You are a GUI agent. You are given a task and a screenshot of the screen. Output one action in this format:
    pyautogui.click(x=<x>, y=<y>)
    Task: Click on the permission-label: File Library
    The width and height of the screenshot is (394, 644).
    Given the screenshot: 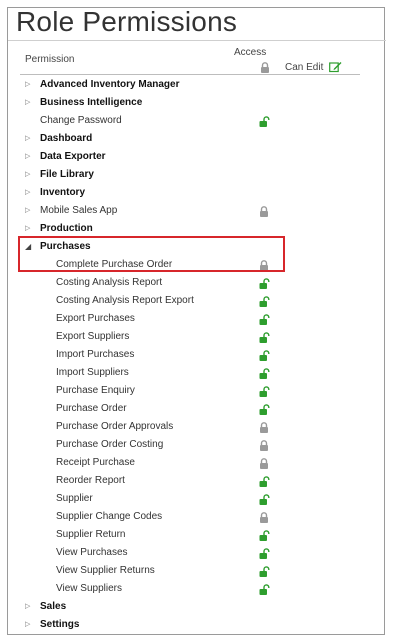 What is the action you would take?
    pyautogui.click(x=67, y=174)
    